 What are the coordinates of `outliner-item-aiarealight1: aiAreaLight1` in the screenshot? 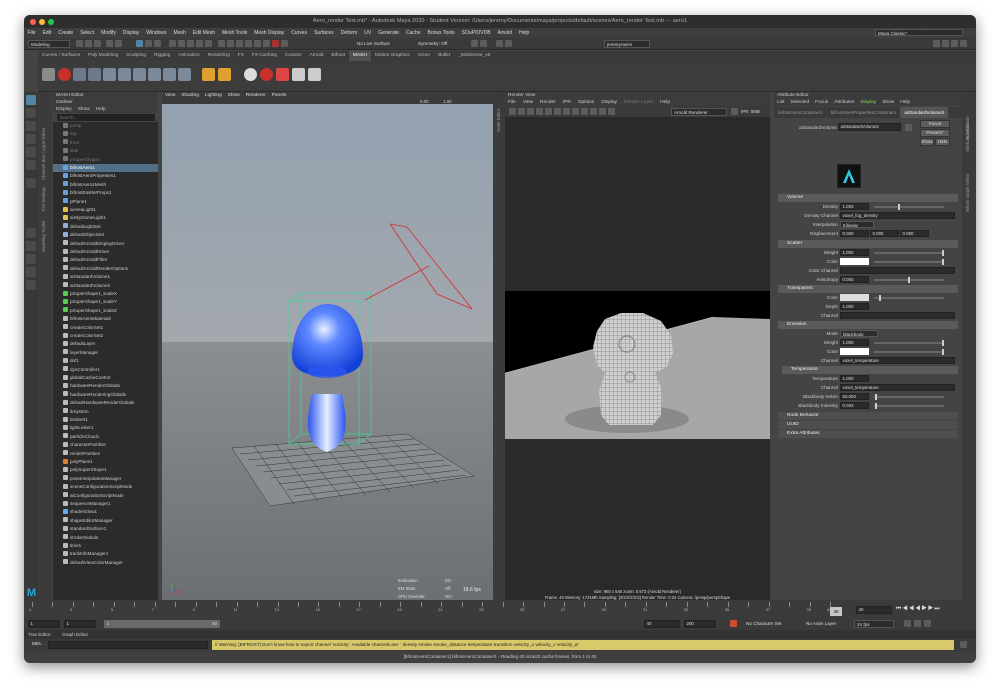 It's located at (105, 210).